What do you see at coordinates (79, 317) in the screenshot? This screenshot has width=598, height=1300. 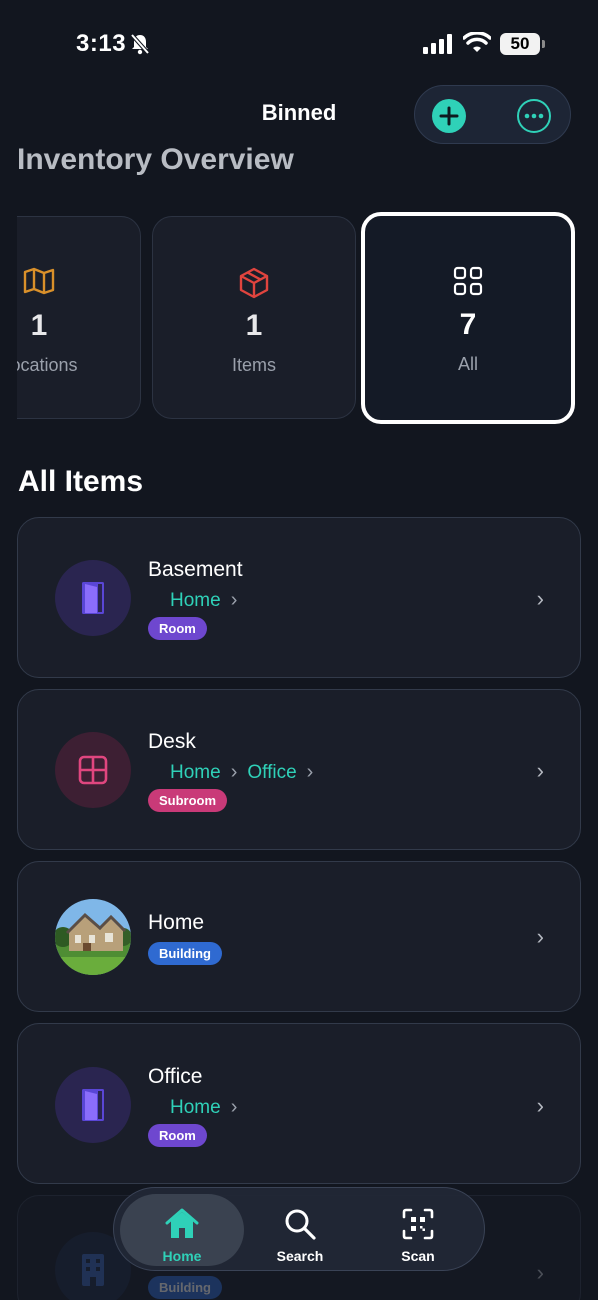 I see `card-locations: 1 Locations` at bounding box center [79, 317].